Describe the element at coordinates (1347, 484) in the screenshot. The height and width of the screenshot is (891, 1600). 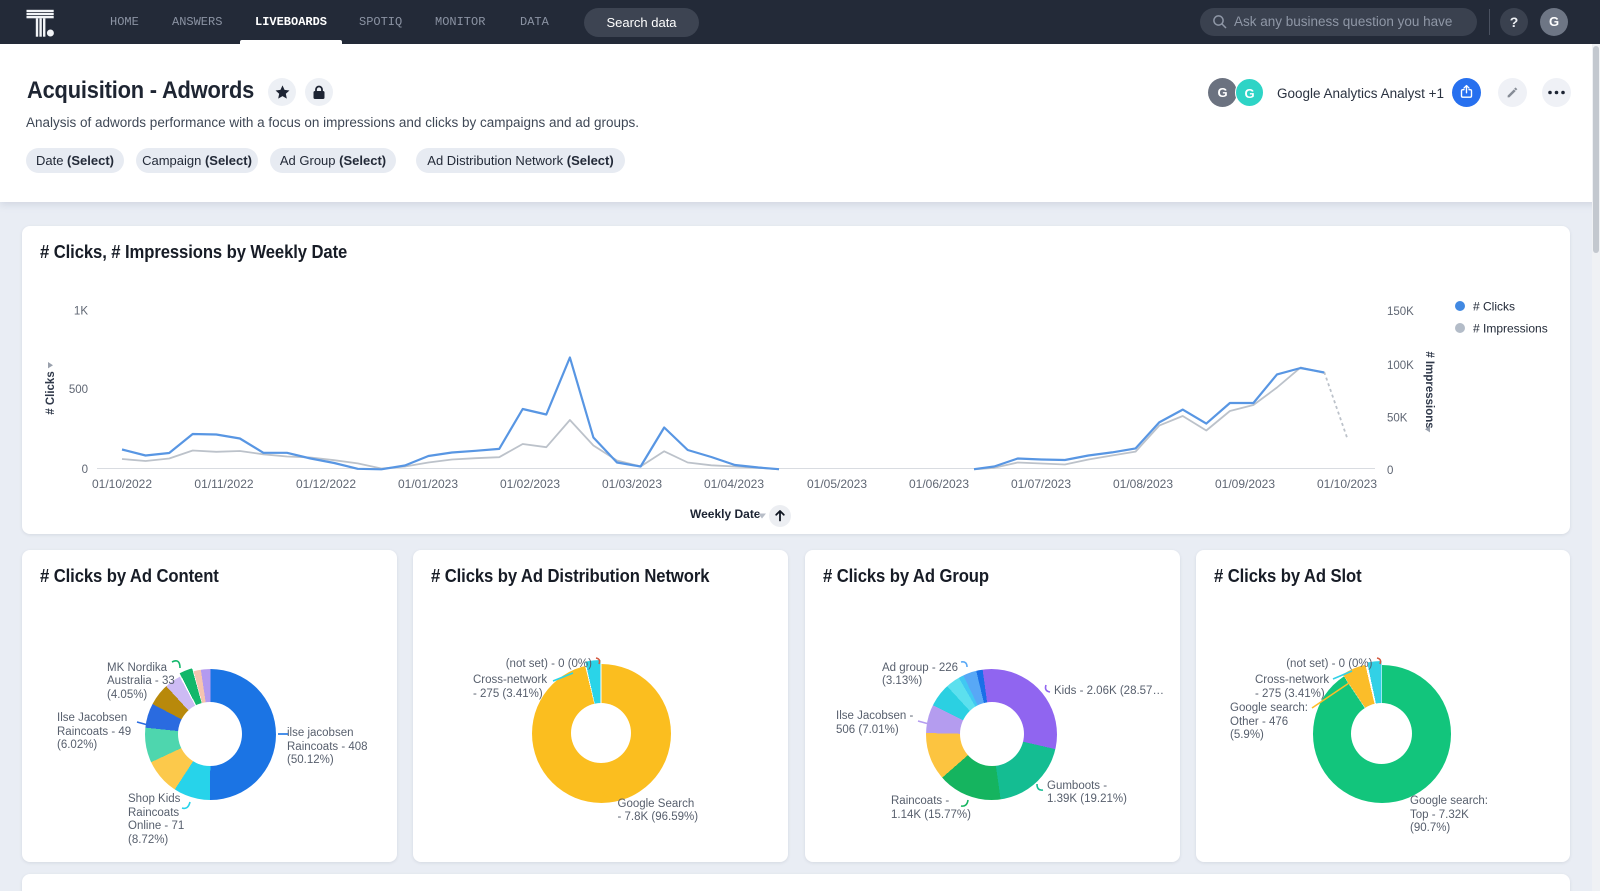
I see `svg-text: 01/10/2023` at that location.